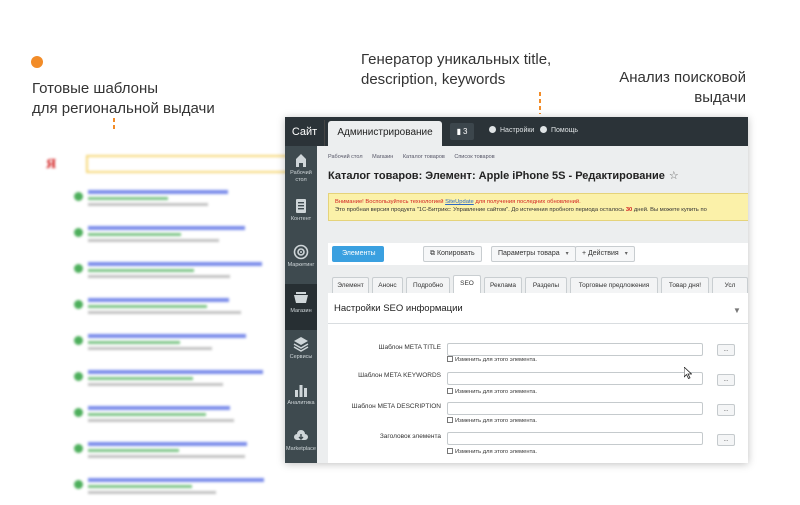 The width and height of the screenshot is (800, 505). Describe the element at coordinates (605, 254) in the screenshot. I see `actions-button: + Действия ▾` at that location.